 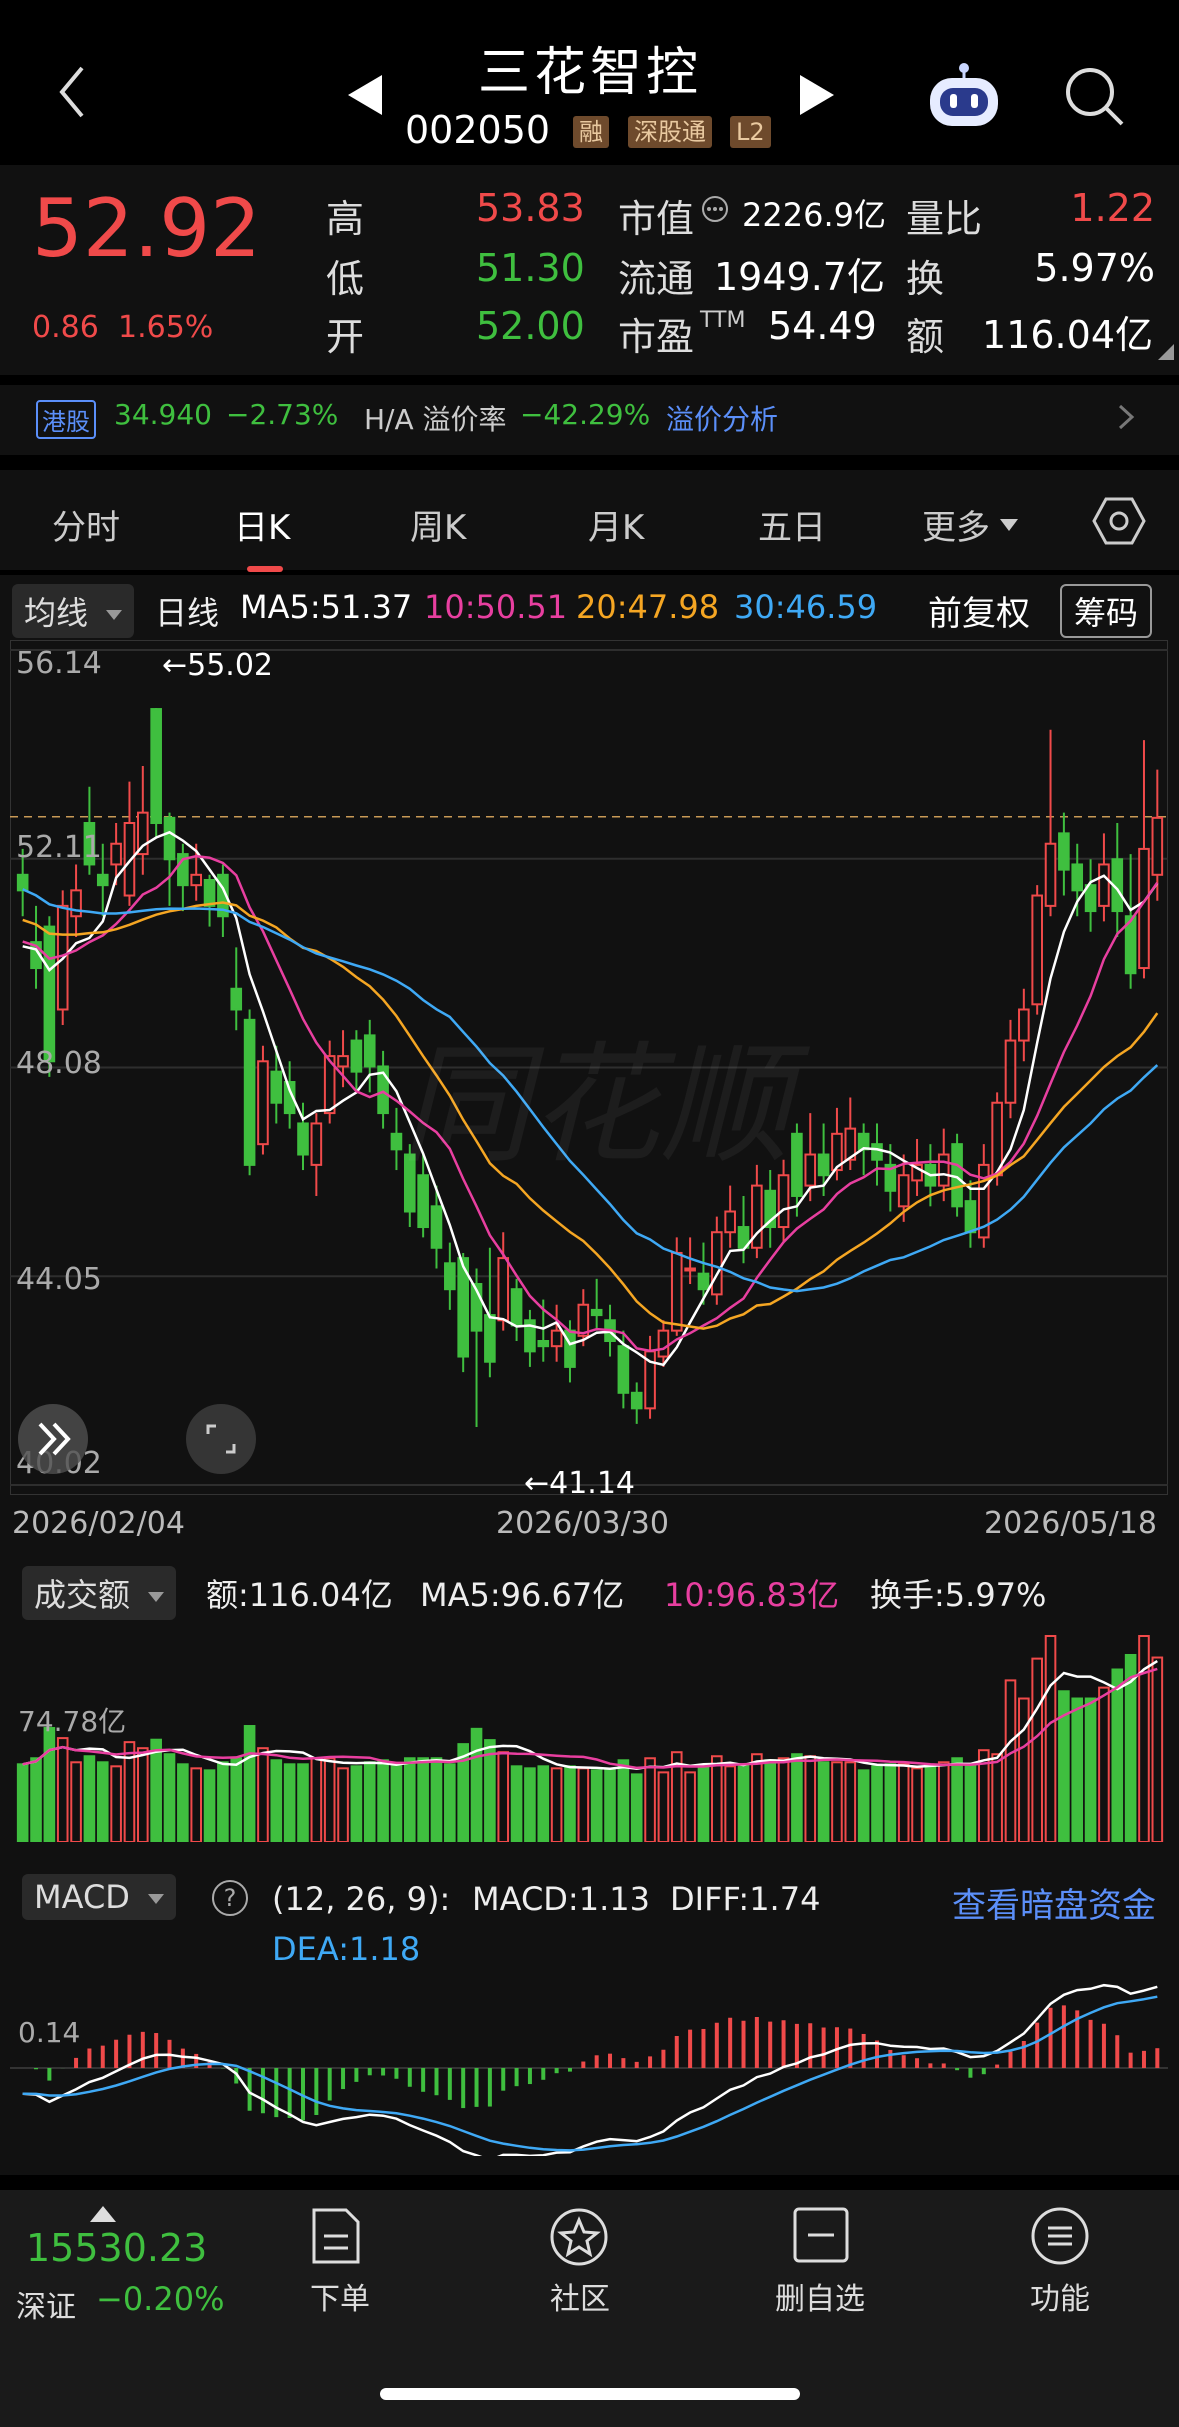 What do you see at coordinates (230, 1898) in the screenshot?
I see `macd-help-icon: ?` at bounding box center [230, 1898].